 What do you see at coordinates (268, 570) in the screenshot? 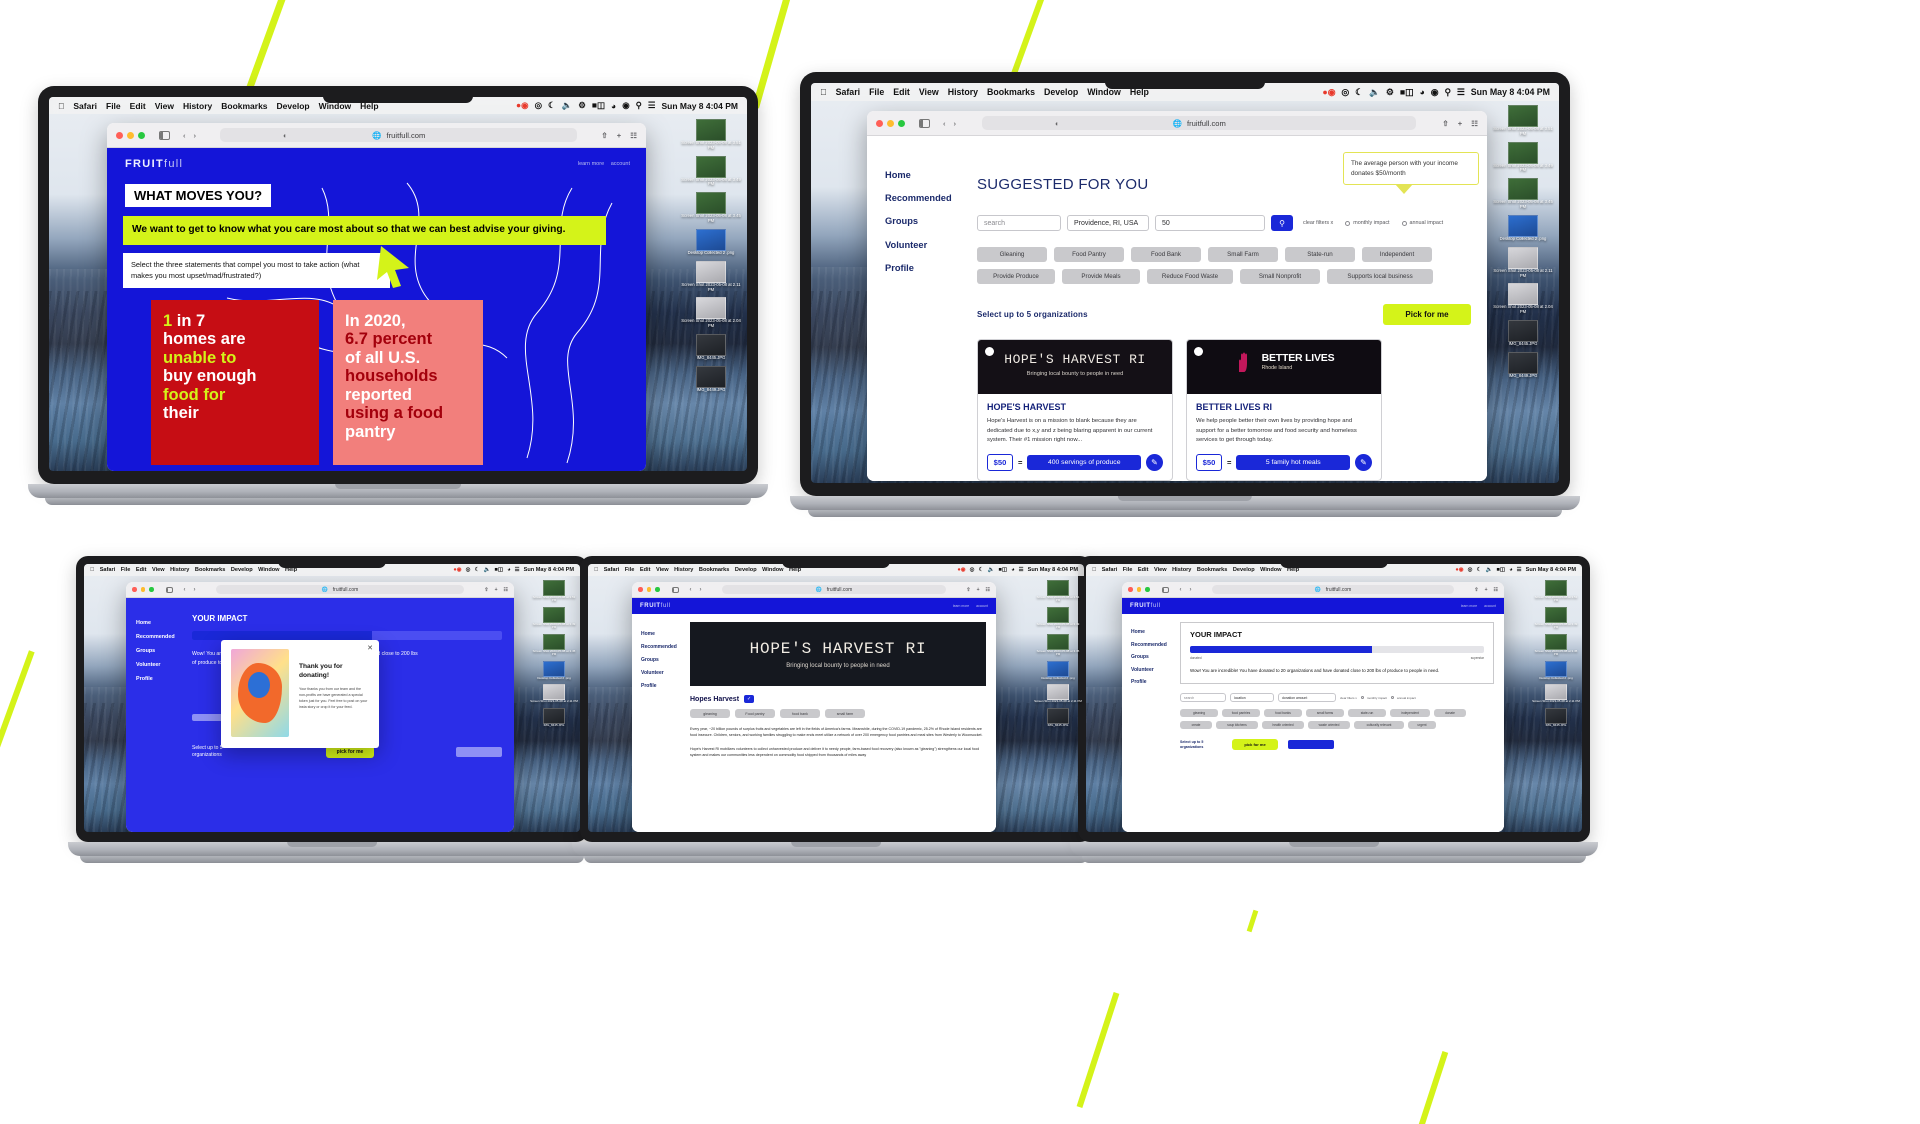
I see `menu-item-window: Window` at bounding box center [268, 570].